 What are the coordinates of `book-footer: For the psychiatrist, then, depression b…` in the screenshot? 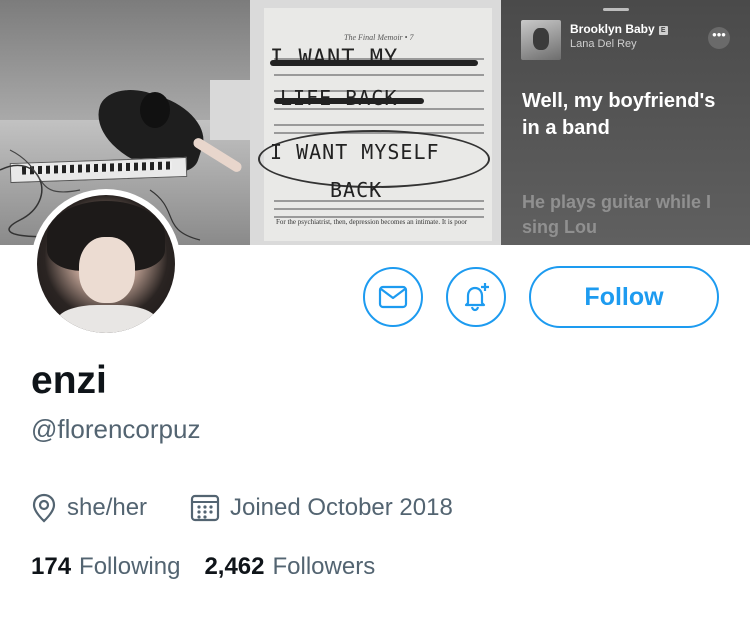 It's located at (372, 222).